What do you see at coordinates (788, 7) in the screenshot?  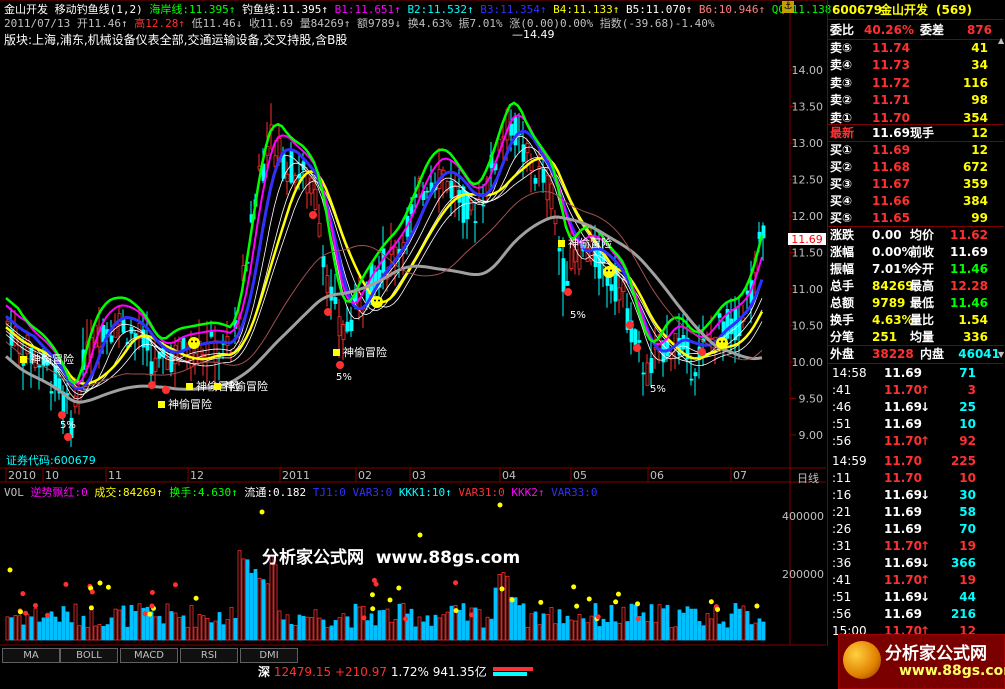 I see `settings-icon: ⚓` at bounding box center [788, 7].